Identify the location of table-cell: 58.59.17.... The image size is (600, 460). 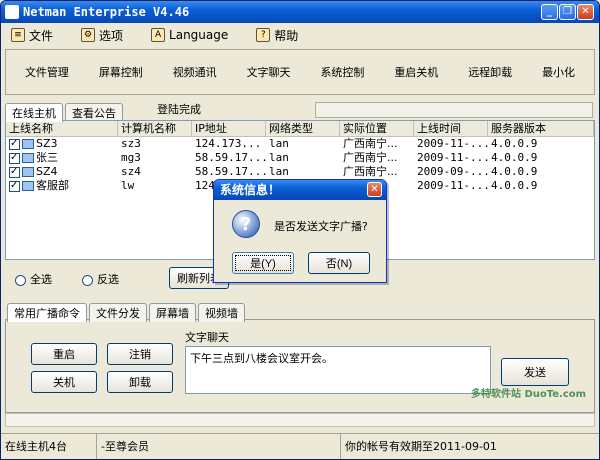
(229, 172).